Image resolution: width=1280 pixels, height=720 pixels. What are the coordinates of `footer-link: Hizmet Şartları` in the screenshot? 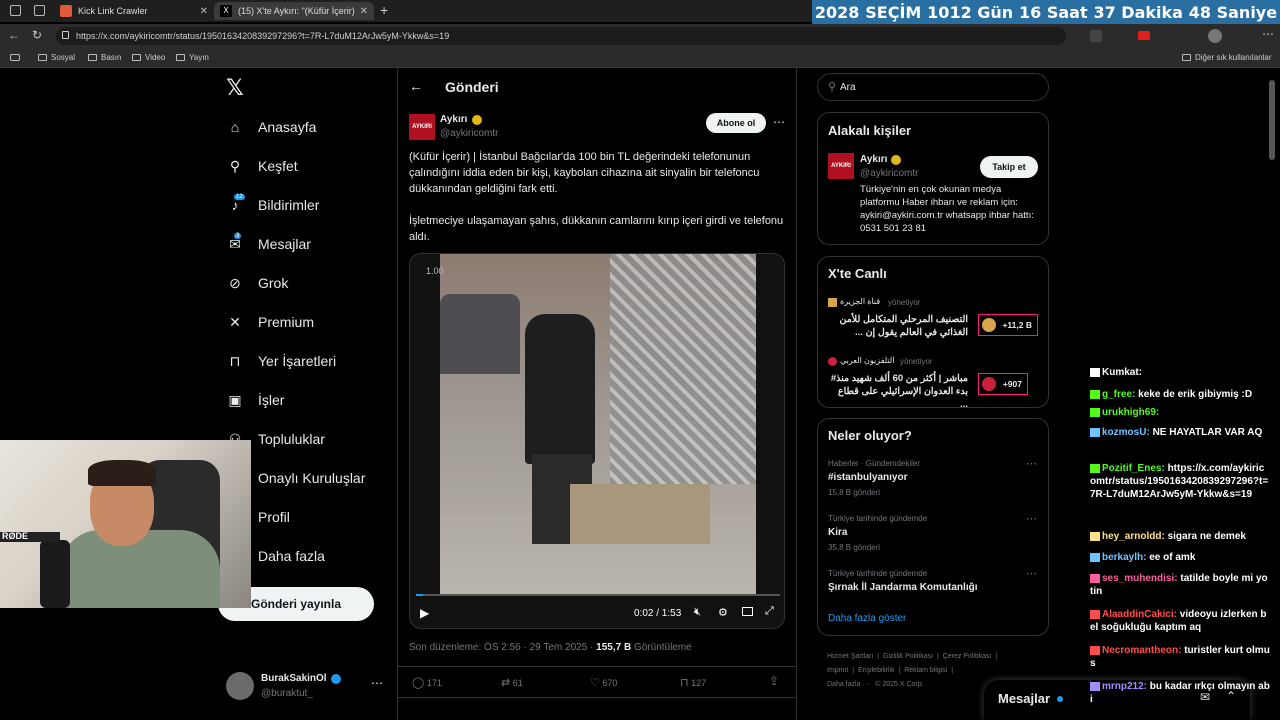 It's located at (850, 656).